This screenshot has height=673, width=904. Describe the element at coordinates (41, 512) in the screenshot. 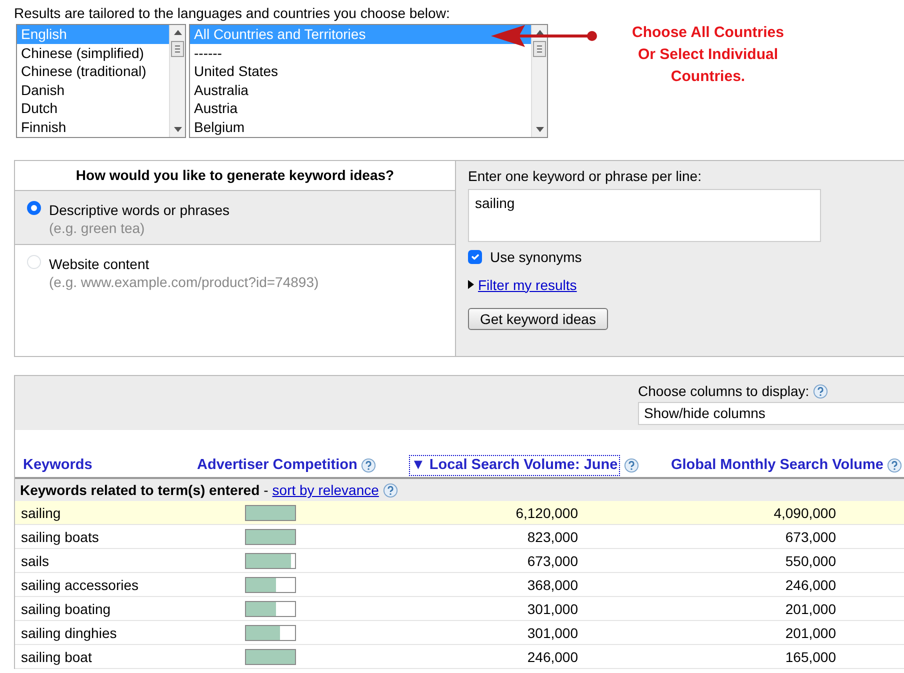

I see `keyword-cell: sailing` at that location.